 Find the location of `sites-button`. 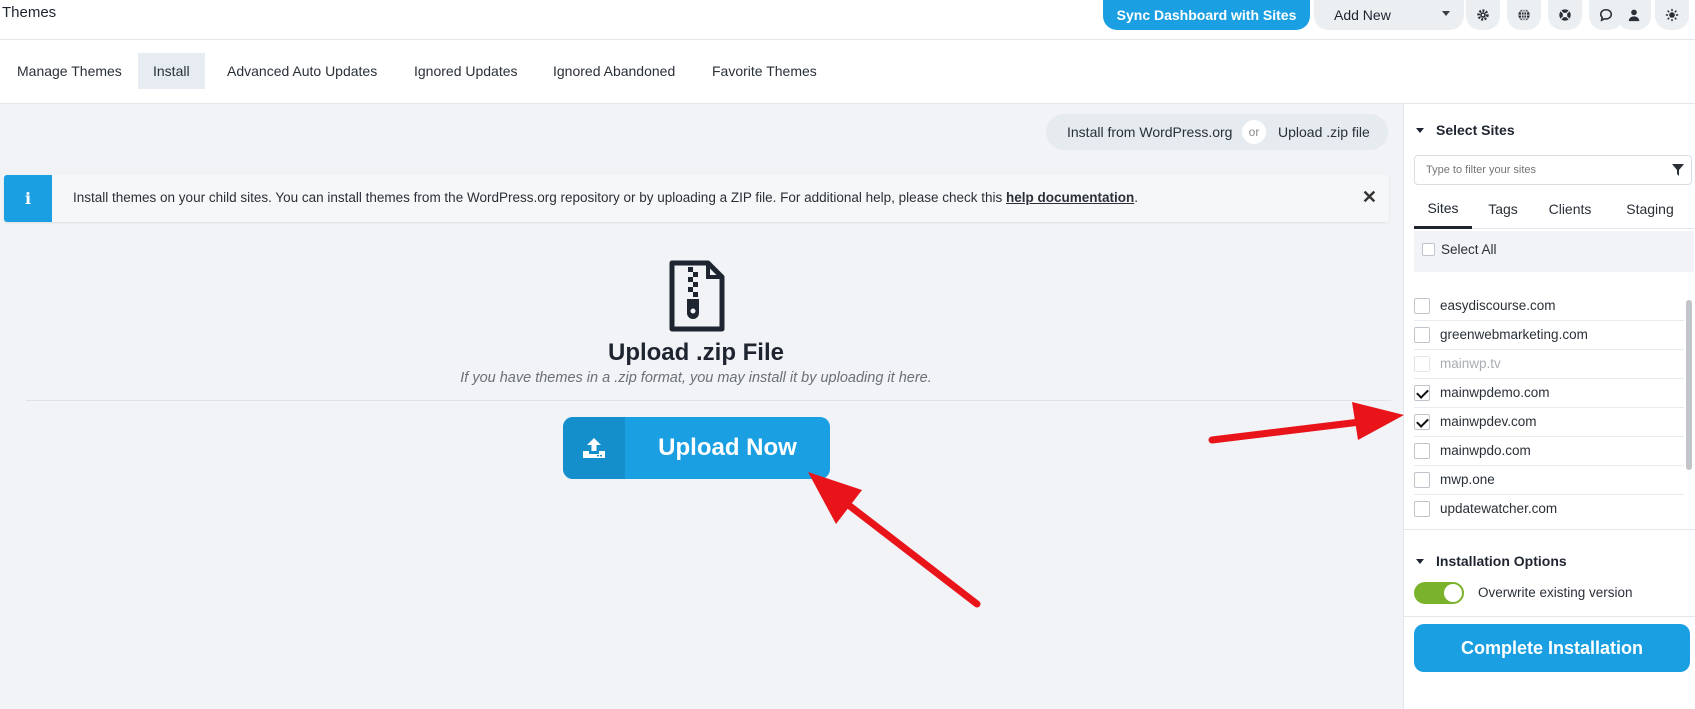

sites-button is located at coordinates (1524, 15).